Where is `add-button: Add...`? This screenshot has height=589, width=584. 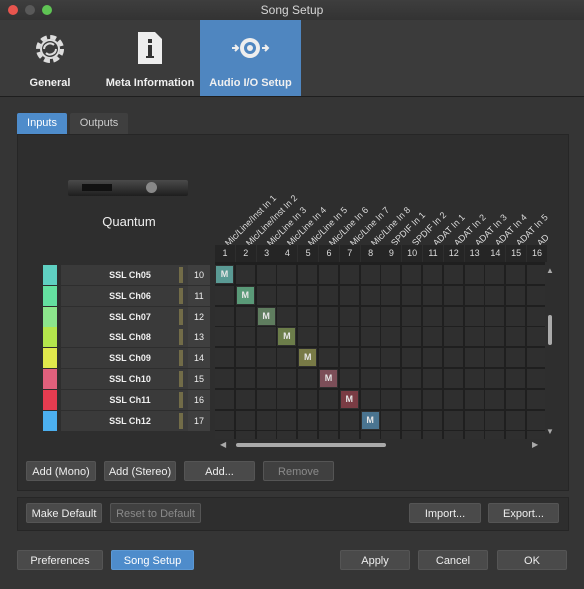
add-button: Add... is located at coordinates (219, 471).